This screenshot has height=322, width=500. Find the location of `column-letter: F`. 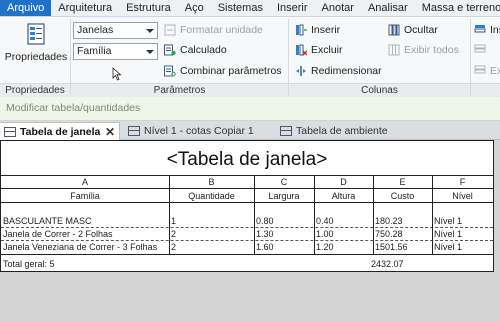

column-letter: F is located at coordinates (462, 182).